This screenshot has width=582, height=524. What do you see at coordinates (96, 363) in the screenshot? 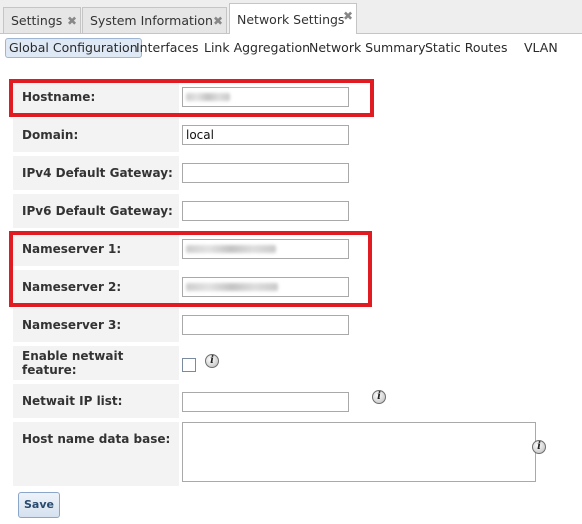
I see `netwait-label: Enable netwait feature:` at bounding box center [96, 363].